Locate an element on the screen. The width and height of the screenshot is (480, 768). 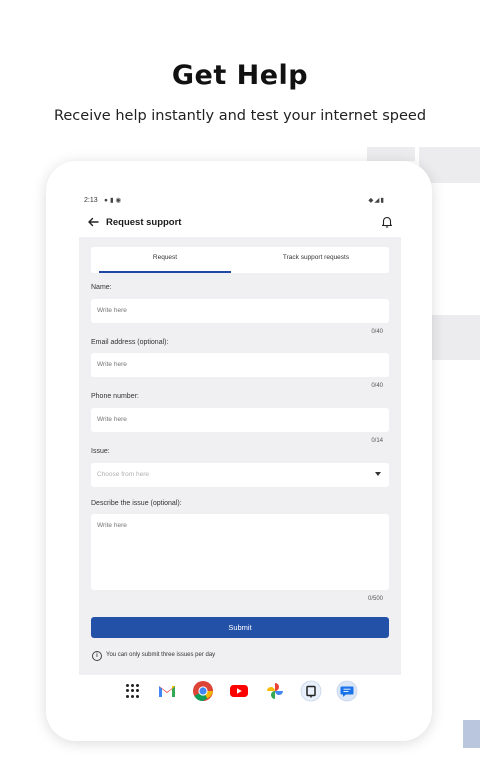
tab-track-requests: Track support requests is located at coordinates (316, 260).